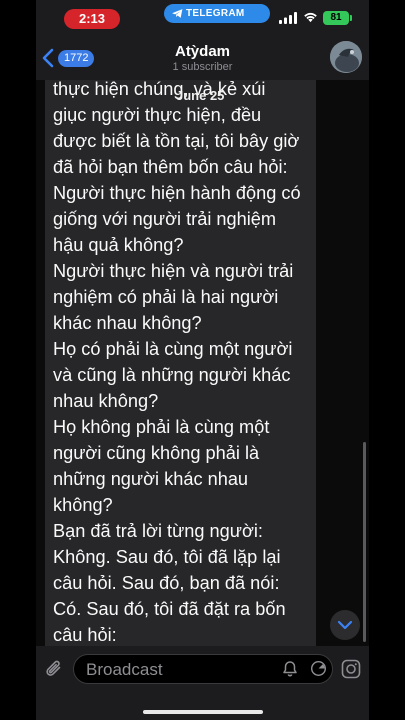  Describe the element at coordinates (177, 193) in the screenshot. I see `message-line: Người thực hiện hành động có` at that location.